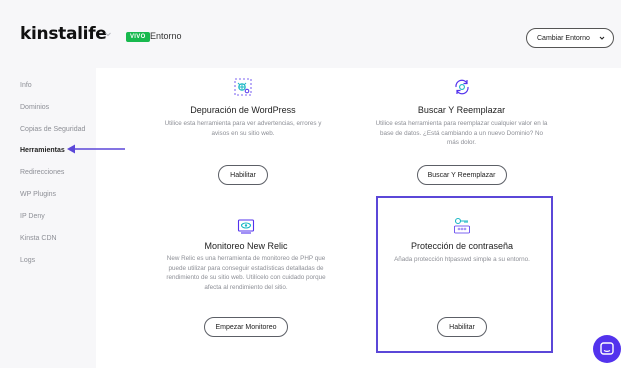 The width and height of the screenshot is (621, 368). Describe the element at coordinates (243, 110) in the screenshot. I see `card-title: Depuración de WordPress` at that location.